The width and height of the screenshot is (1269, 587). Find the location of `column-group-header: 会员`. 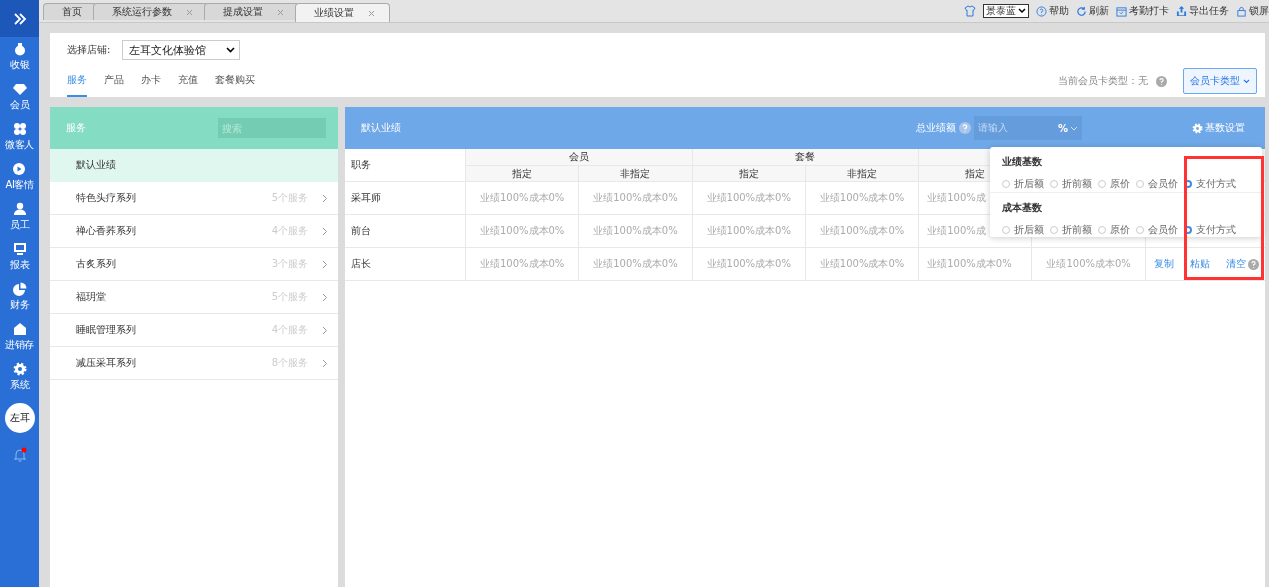

column-group-header: 会员 is located at coordinates (578, 157).